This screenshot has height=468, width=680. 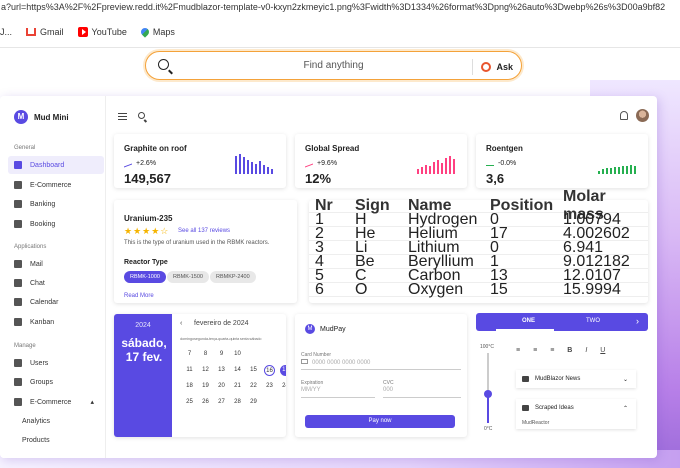 What do you see at coordinates (422, 392) in the screenshot?
I see `cvc-field: 000` at bounding box center [422, 392].